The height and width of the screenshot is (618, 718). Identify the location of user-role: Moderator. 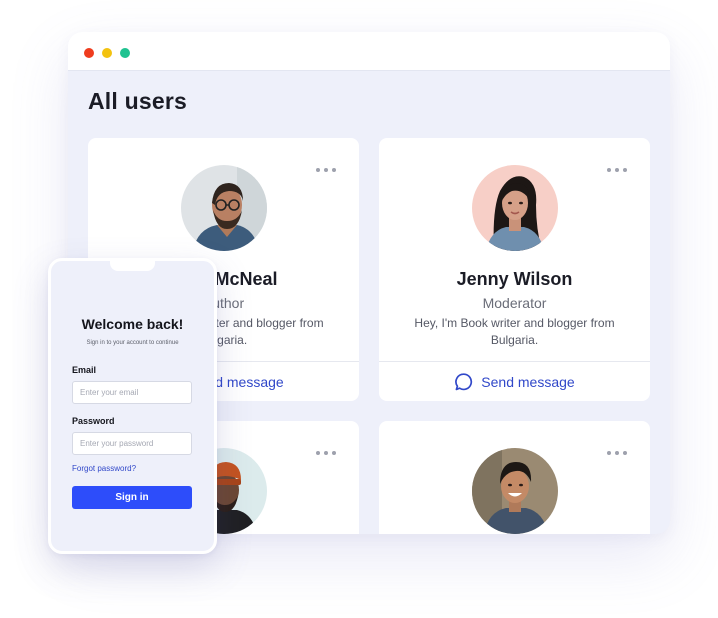
(514, 303).